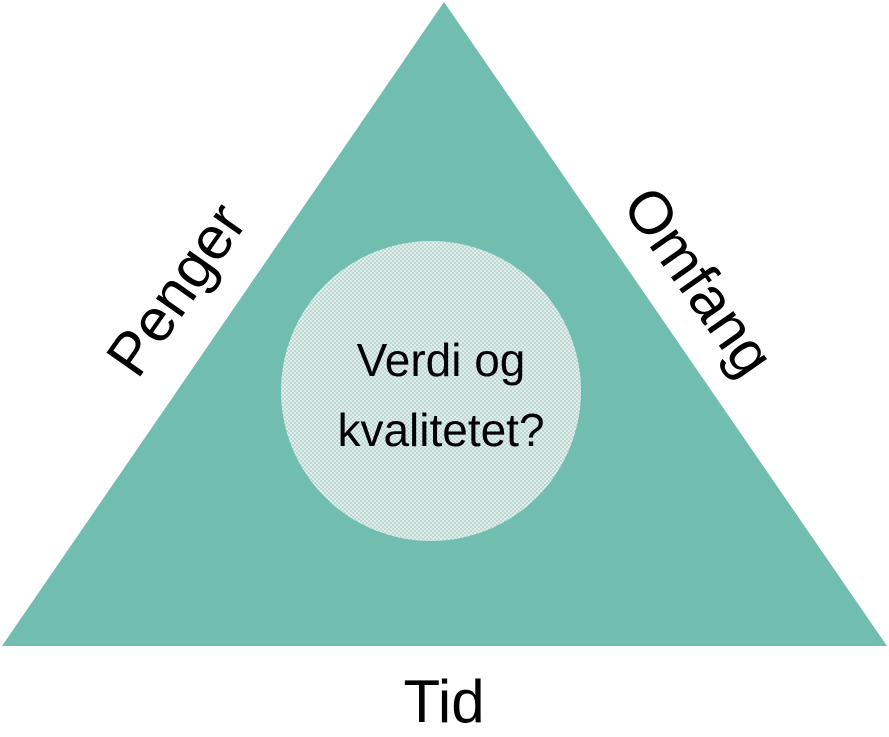 This screenshot has height=737, width=889. What do you see at coordinates (441, 360) in the screenshot?
I see `center-text-line-1: Verdi og` at bounding box center [441, 360].